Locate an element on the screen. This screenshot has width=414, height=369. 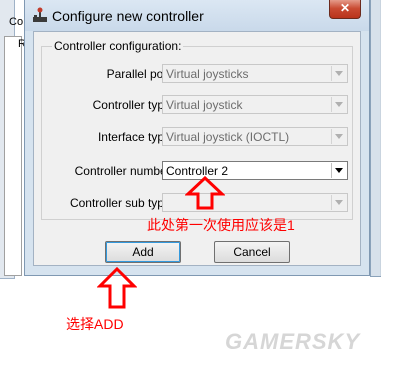
close-button: ✕ is located at coordinates (345, 9).